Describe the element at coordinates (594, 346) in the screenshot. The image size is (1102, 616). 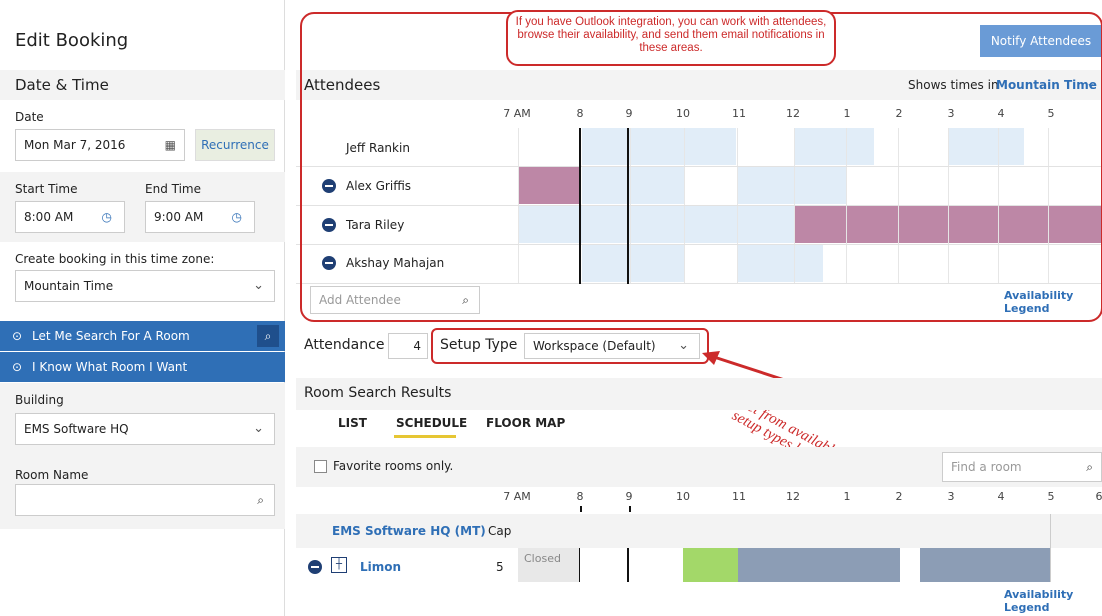
I see `setup-type-value: Workspace (Default)` at that location.